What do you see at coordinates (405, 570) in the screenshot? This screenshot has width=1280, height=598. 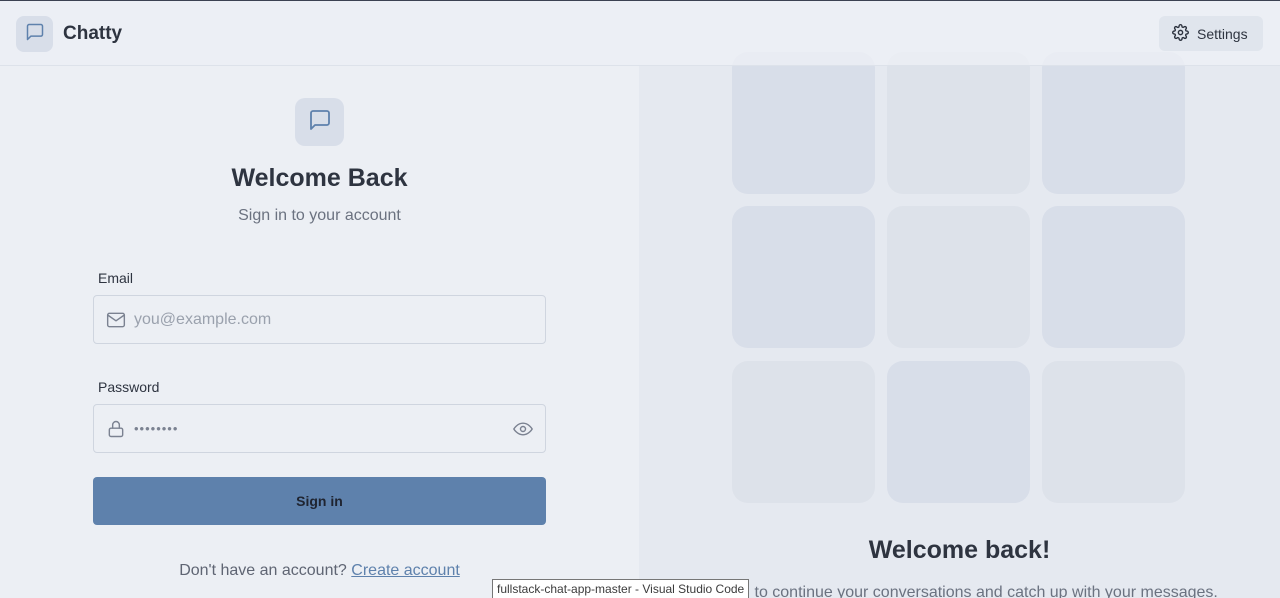 I see `create-account-link: Create account` at bounding box center [405, 570].